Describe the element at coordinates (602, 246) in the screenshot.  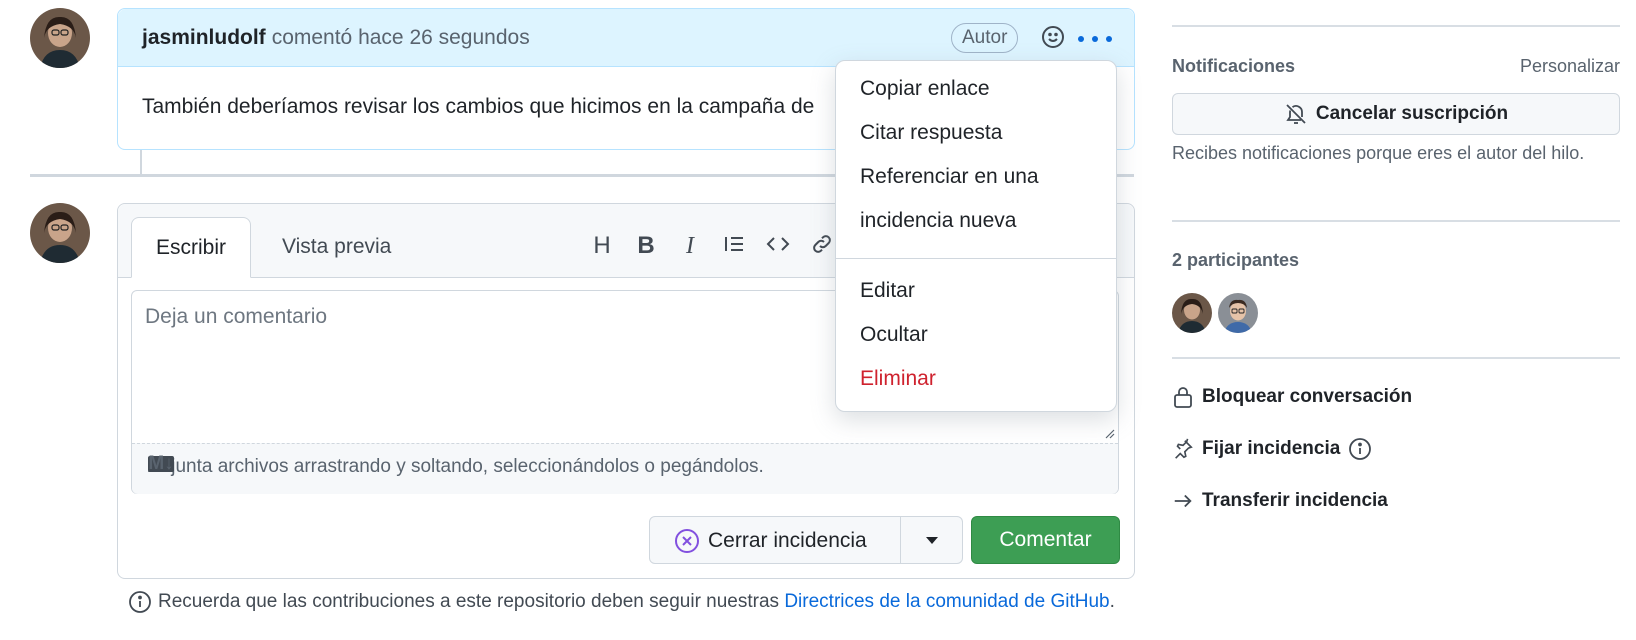
I see `heading-icon: H` at that location.